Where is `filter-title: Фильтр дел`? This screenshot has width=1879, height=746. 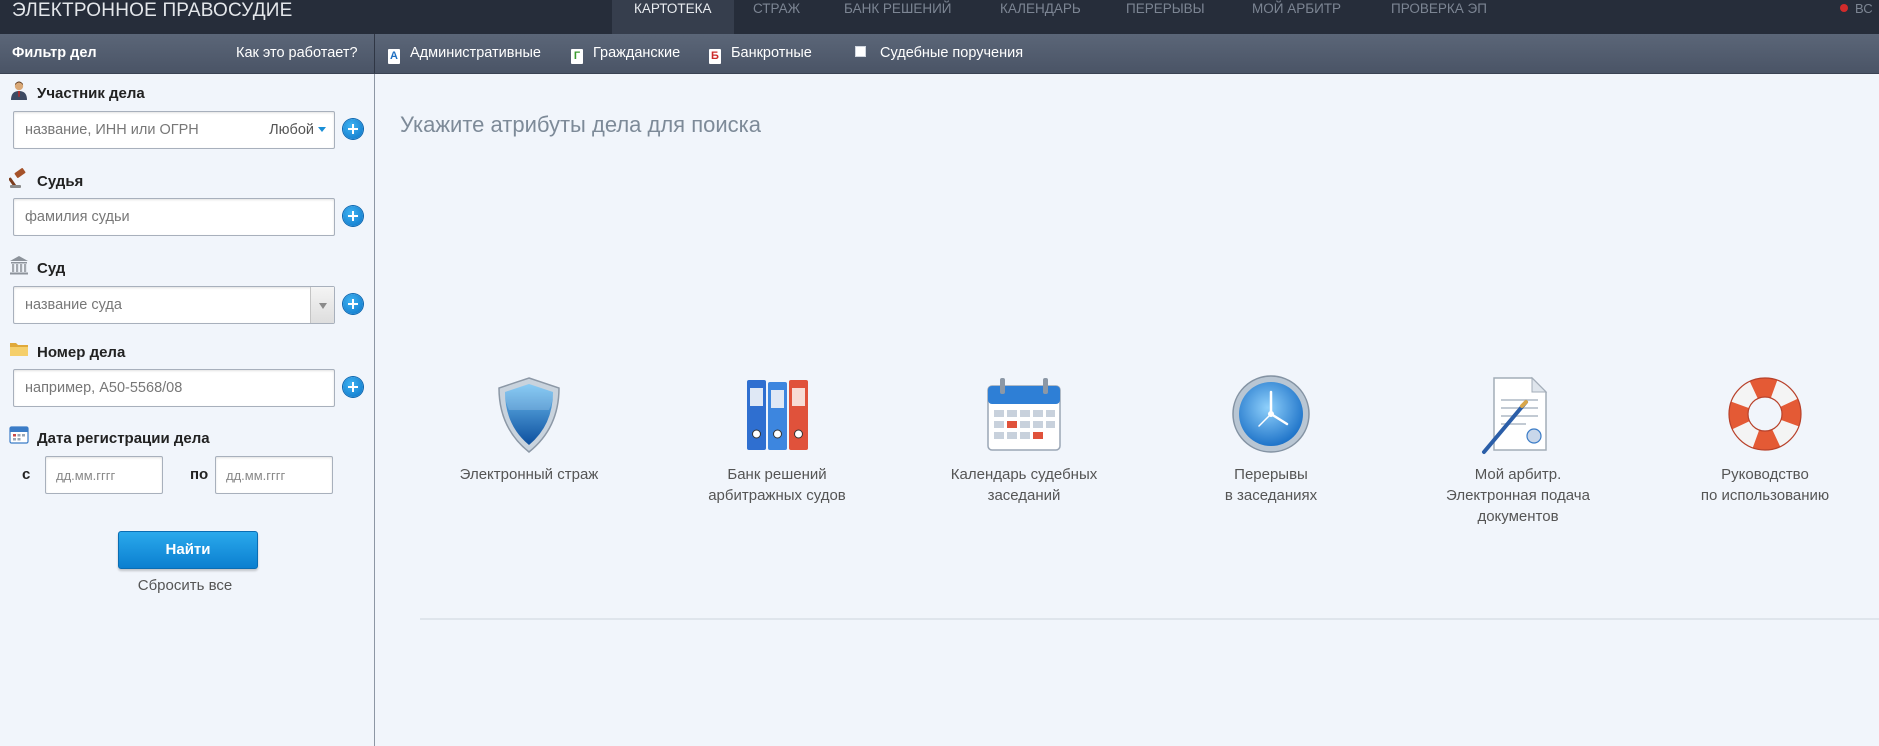 filter-title: Фильтр дел is located at coordinates (54, 53).